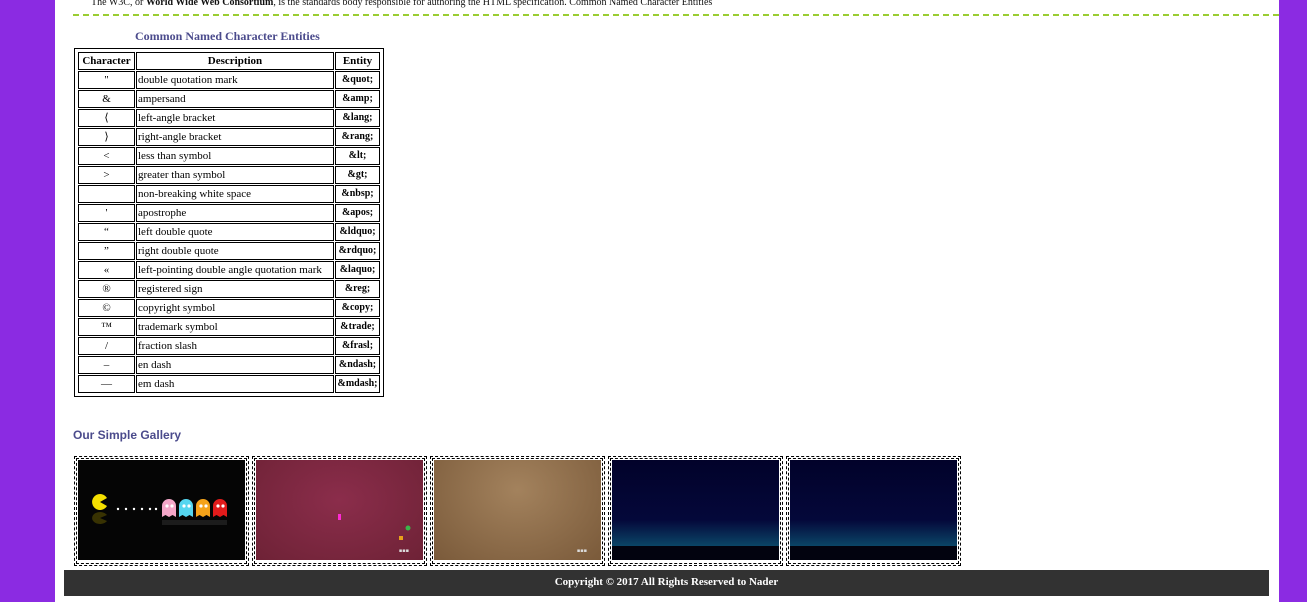 The height and width of the screenshot is (602, 1307). I want to click on table-row: © copyright symbol &copy;, so click(229, 308).